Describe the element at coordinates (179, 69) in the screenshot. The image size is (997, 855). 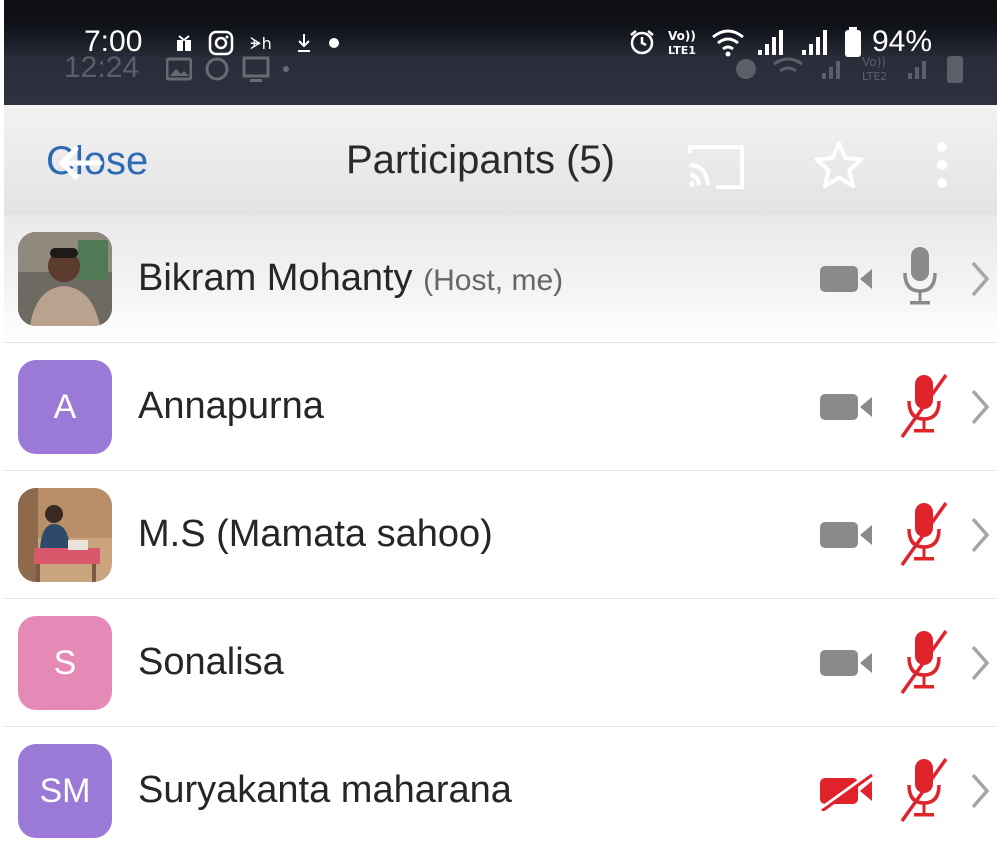
I see `gallery-icon` at that location.